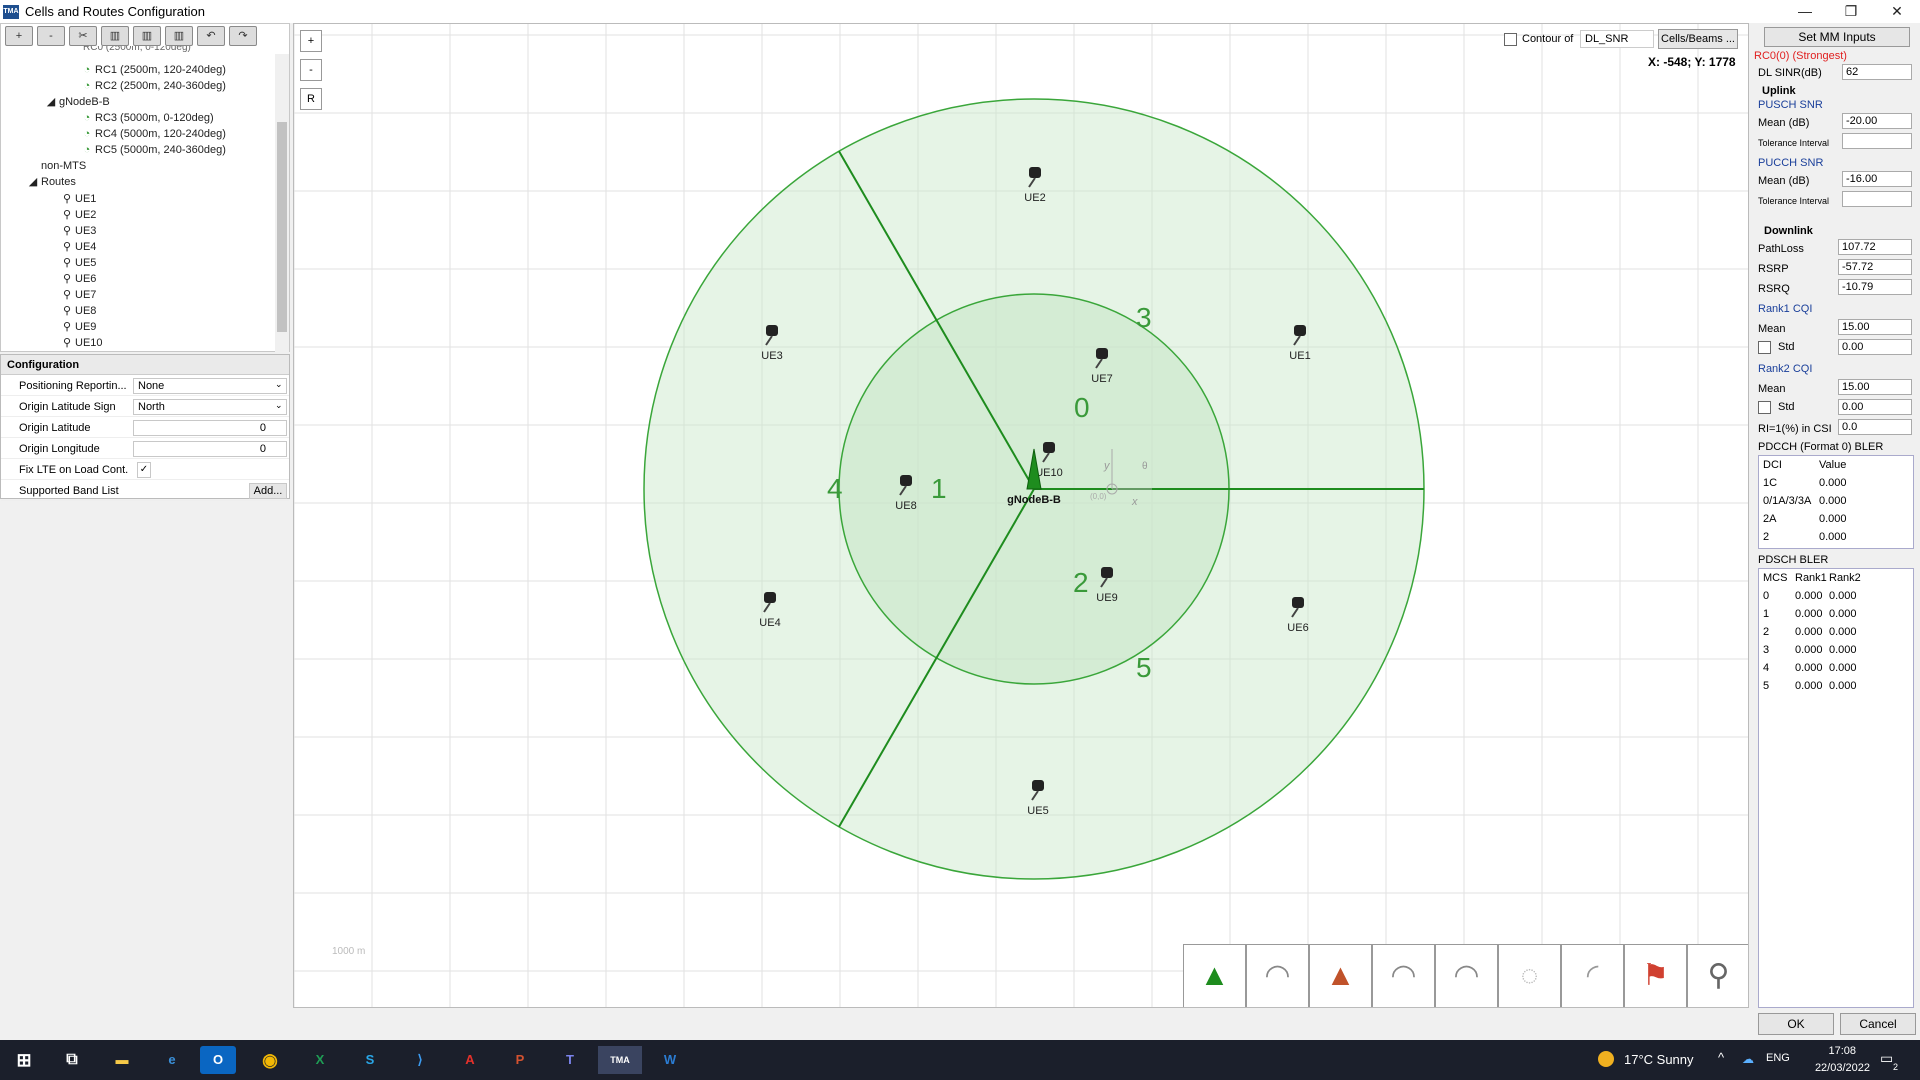  Describe the element at coordinates (520, 1060) in the screenshot. I see `powerpoint-icon: P` at that location.